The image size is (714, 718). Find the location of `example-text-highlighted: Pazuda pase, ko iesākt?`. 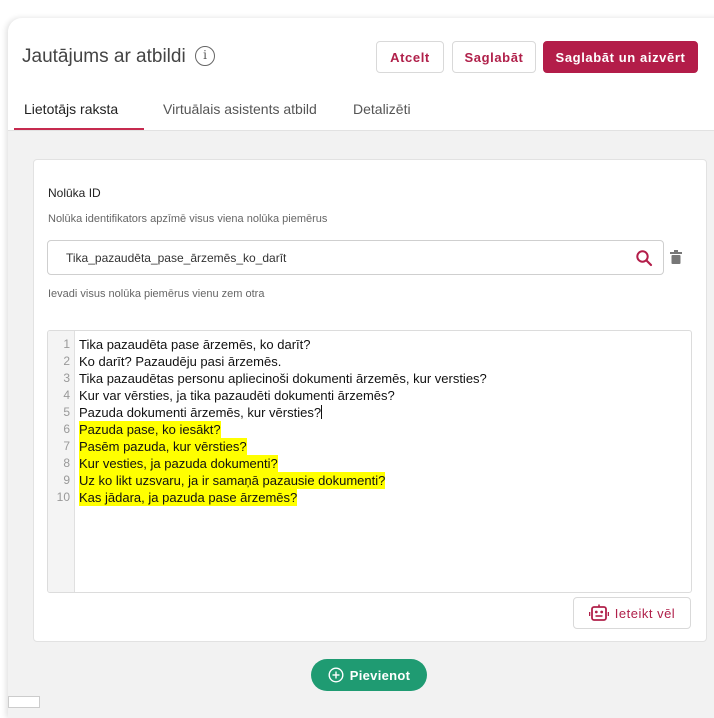

example-text-highlighted: Pazuda pase, ko iesākt? is located at coordinates (150, 429).